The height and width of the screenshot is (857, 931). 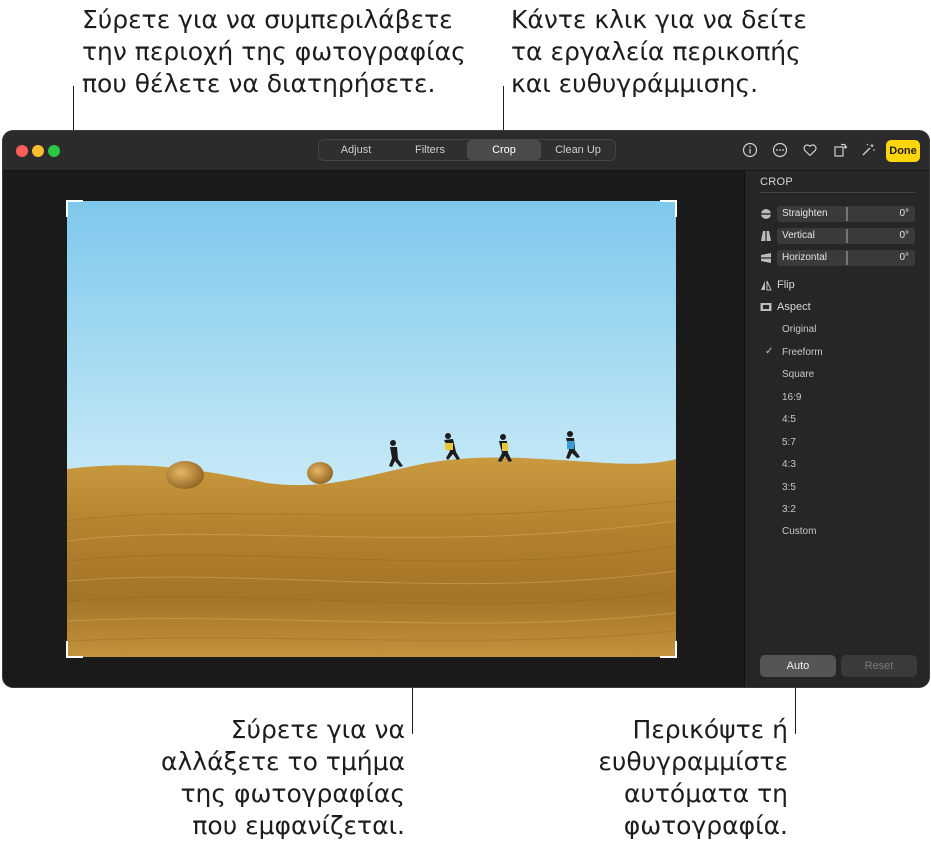 I want to click on more-icon, so click(x=780, y=150).